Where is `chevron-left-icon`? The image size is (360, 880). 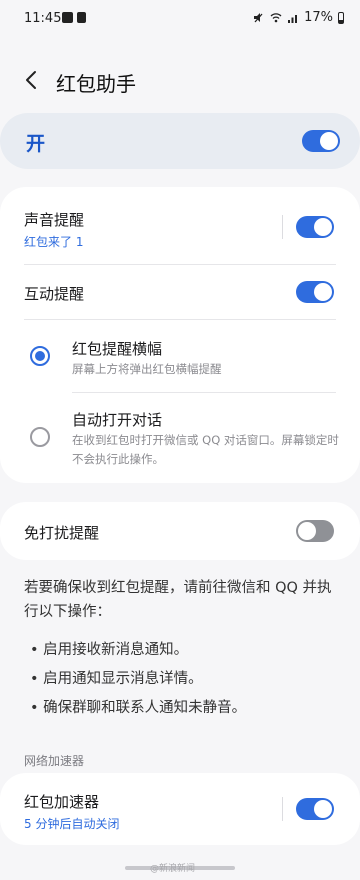 chevron-left-icon is located at coordinates (31, 80).